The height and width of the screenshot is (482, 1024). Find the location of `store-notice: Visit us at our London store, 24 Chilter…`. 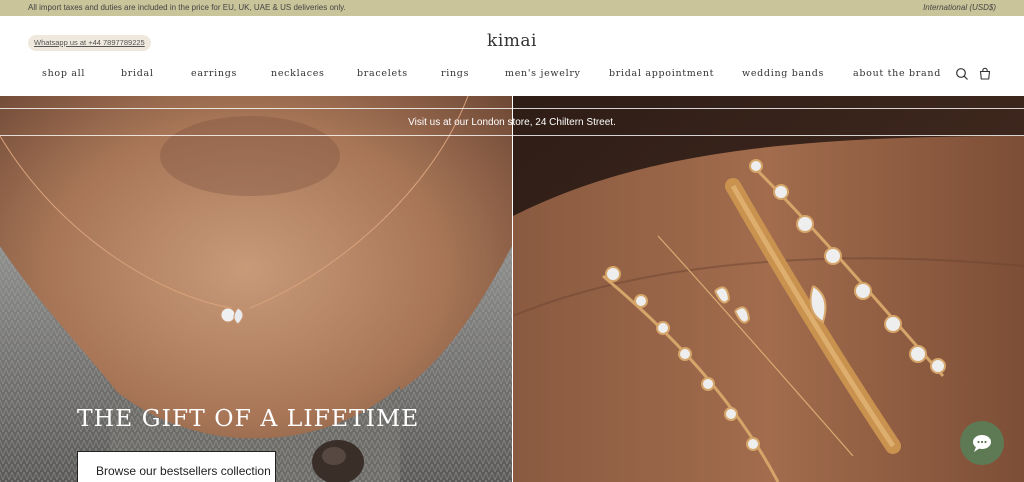

store-notice: Visit us at our London store, 24 Chilter… is located at coordinates (512, 122).